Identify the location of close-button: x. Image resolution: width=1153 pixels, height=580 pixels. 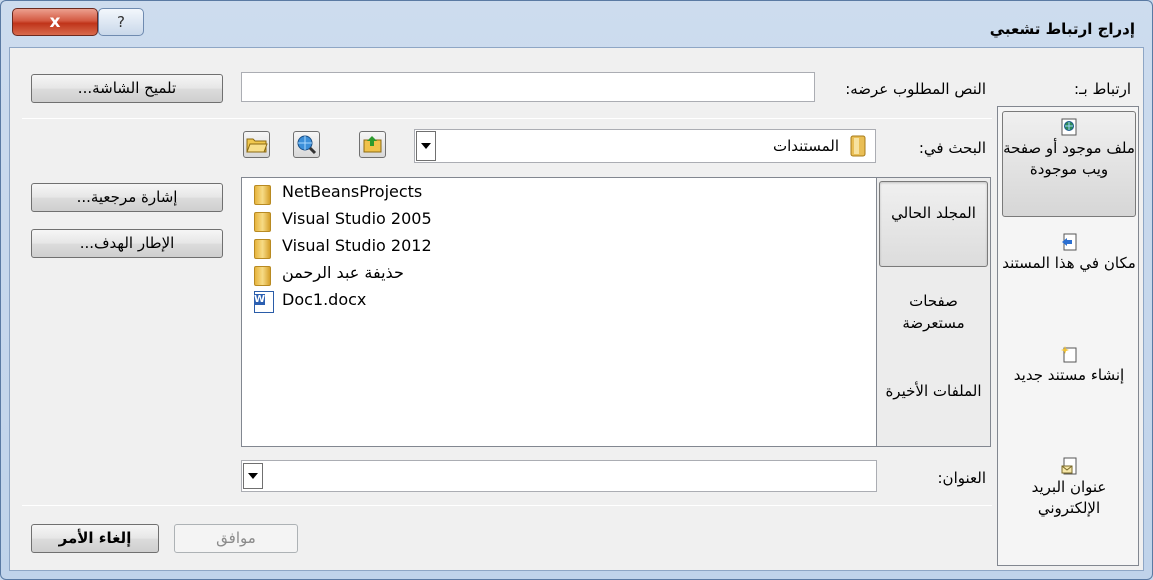
(55, 22).